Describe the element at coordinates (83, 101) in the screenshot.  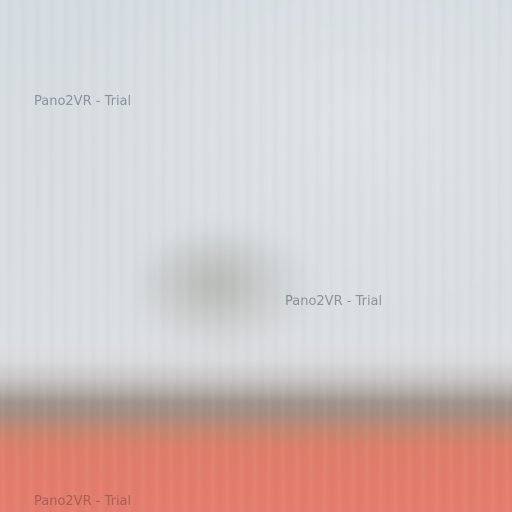
I see `trial-watermark-top-left: Pano2VR - Trial` at that location.